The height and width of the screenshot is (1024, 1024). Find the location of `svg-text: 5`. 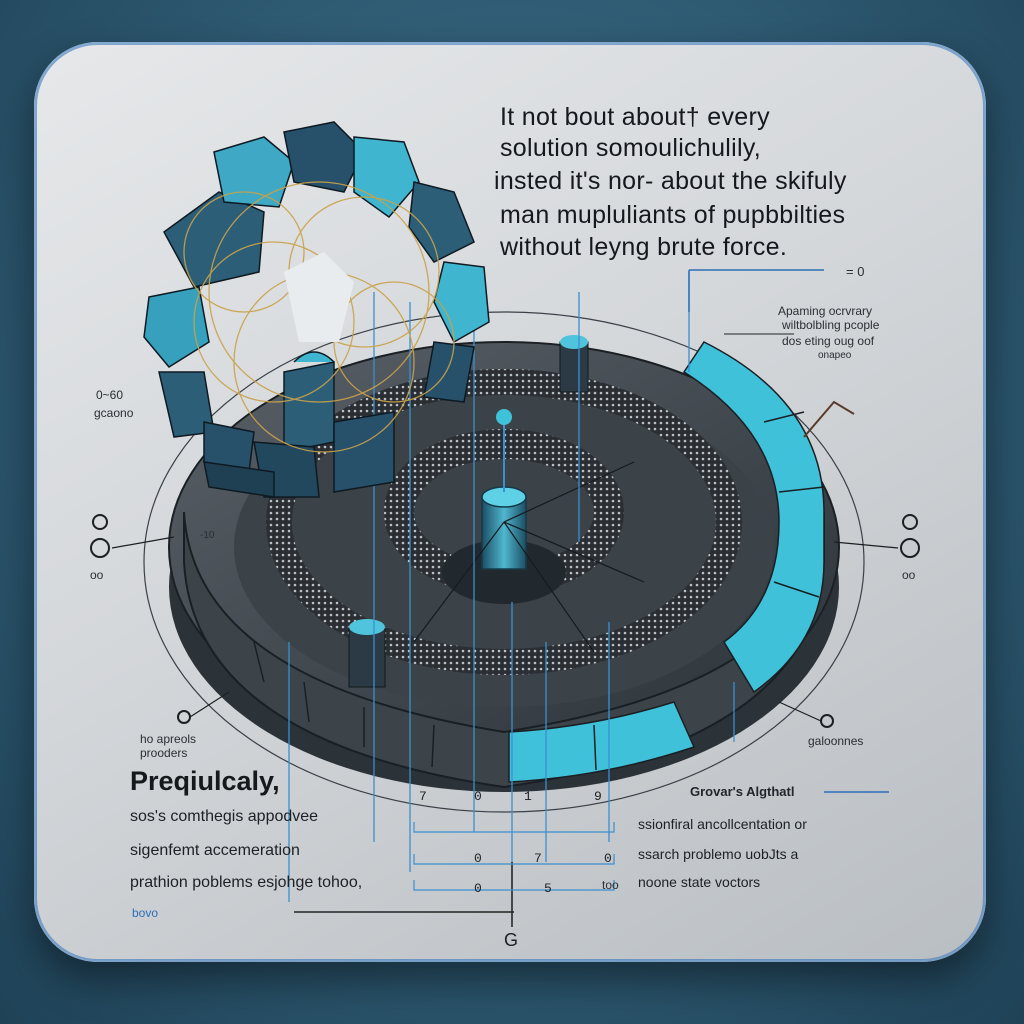

svg-text: 5 is located at coordinates (548, 888).